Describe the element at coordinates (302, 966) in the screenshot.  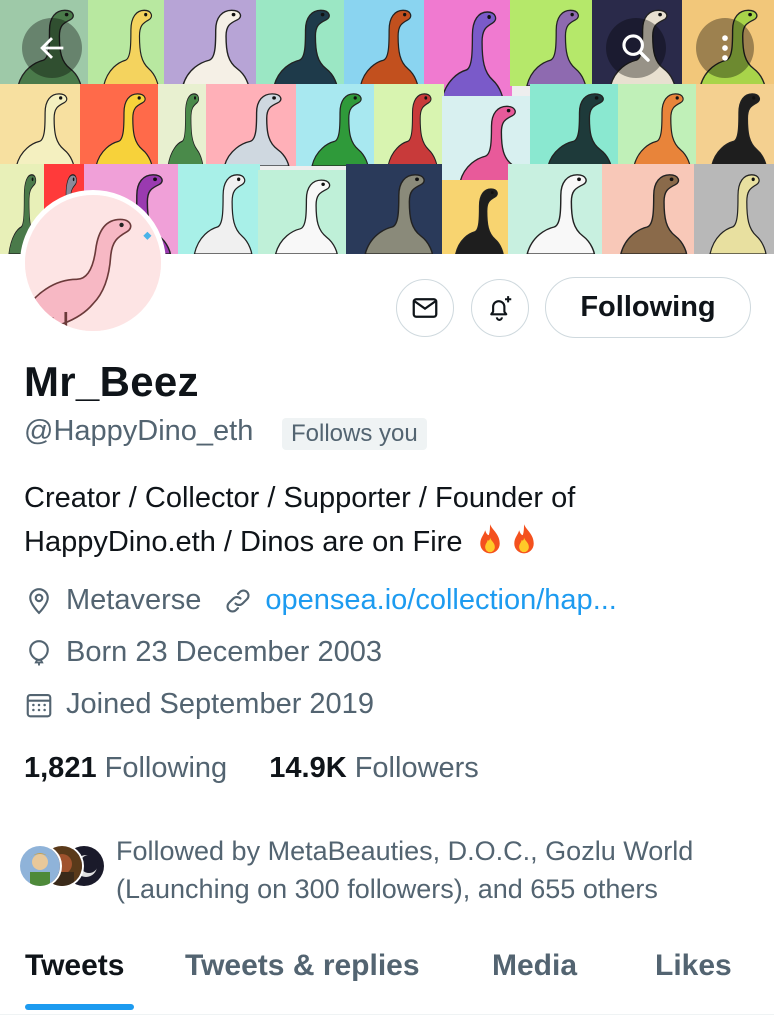
I see `tab-tweets-and-replies: Tweets & replies` at that location.